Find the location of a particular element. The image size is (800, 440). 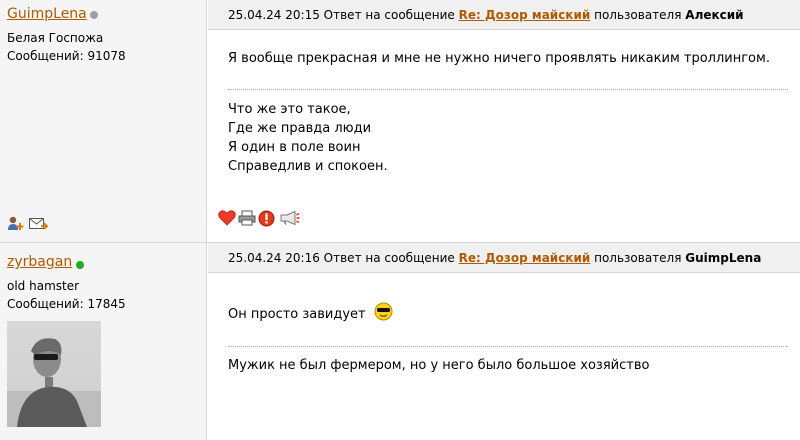

author-panel: GuimpLena Белая Госпожа Сообщений: 91078 is located at coordinates (103, 121).